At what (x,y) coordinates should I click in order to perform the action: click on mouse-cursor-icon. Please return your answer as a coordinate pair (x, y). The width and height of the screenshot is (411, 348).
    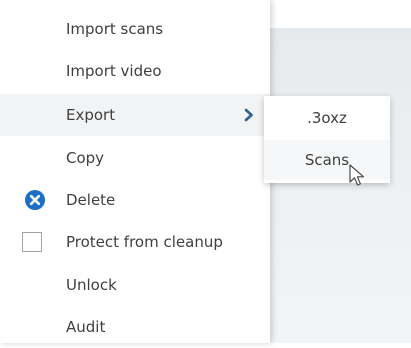
    Looking at the image, I should click on (357, 175).